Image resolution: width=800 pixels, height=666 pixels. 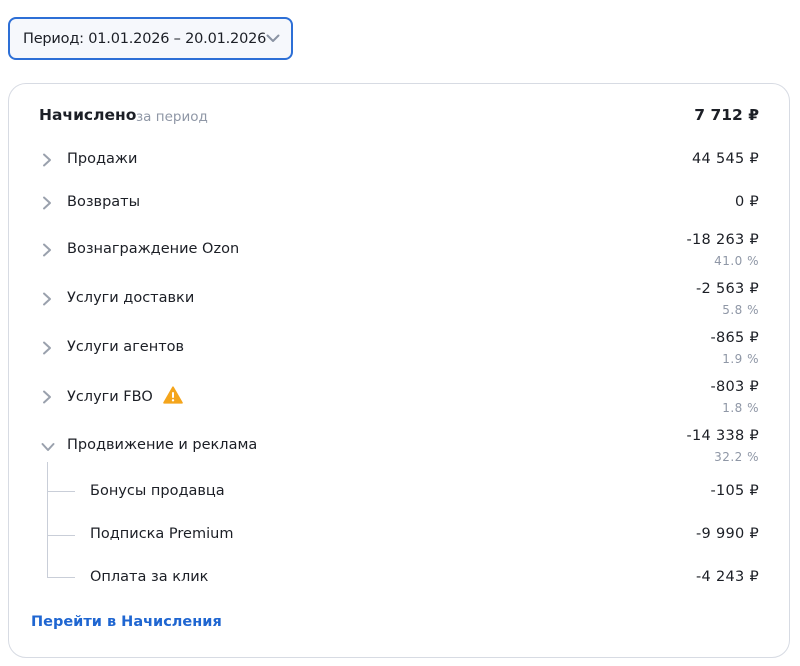 What do you see at coordinates (400, 252) in the screenshot?
I see `accrual-row-ozon-fee: Вознаграждение Ozon -18 263 ₽ 41.0 %` at bounding box center [400, 252].